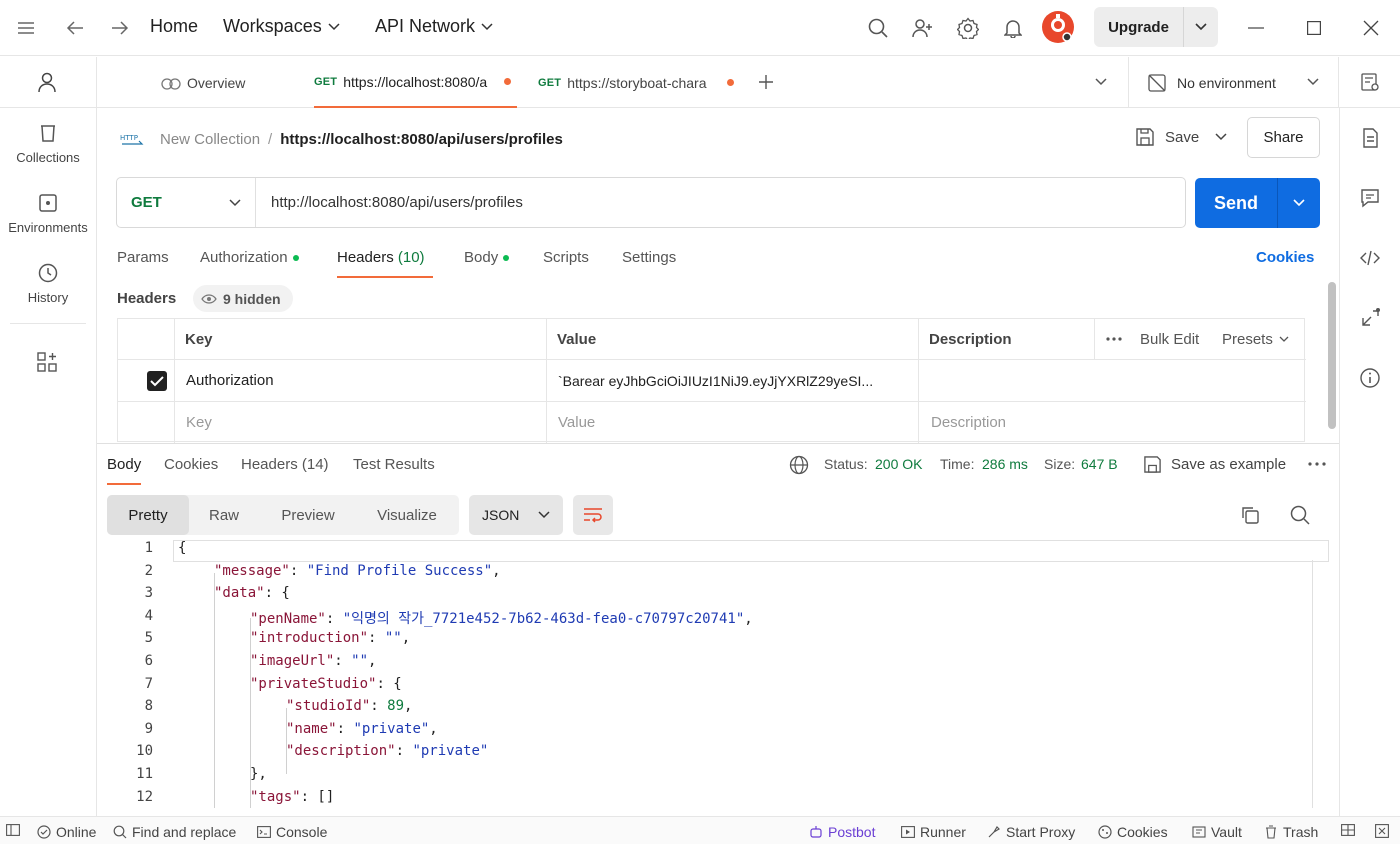 Image resolution: width=1400 pixels, height=844 pixels. Describe the element at coordinates (249, 257) in the screenshot. I see `tab-authorization: Authorization` at that location.